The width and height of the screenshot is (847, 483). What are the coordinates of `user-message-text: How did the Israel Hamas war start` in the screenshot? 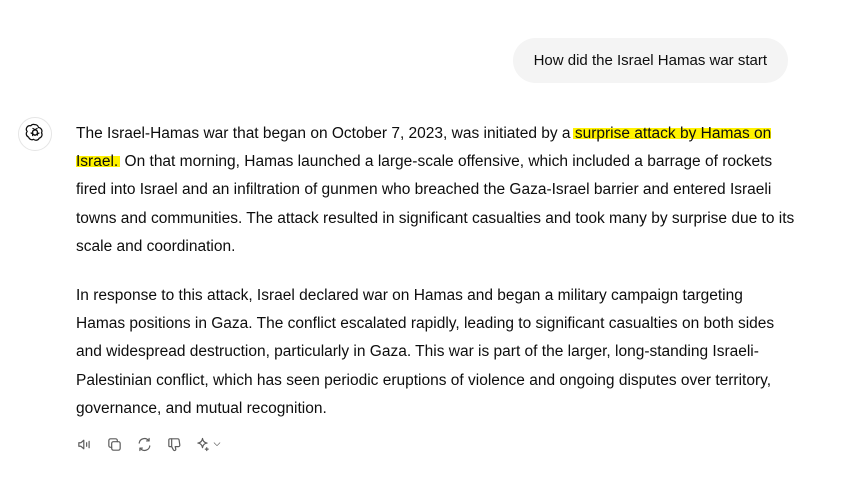 It's located at (650, 60).